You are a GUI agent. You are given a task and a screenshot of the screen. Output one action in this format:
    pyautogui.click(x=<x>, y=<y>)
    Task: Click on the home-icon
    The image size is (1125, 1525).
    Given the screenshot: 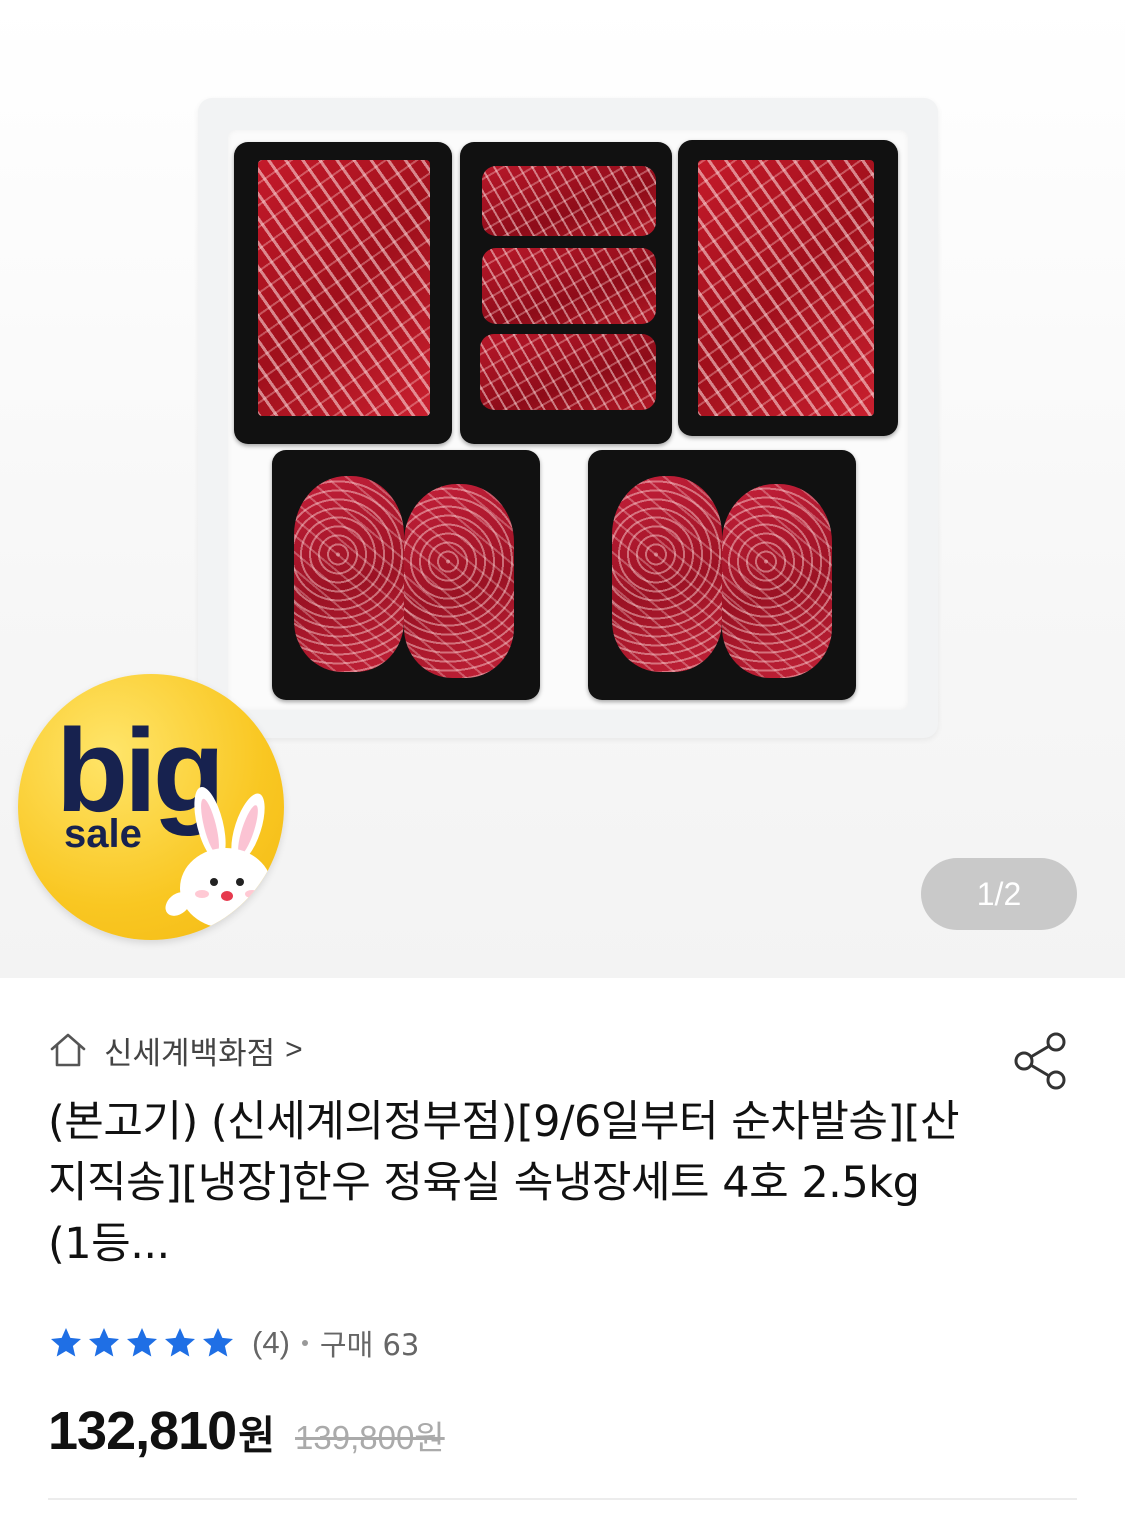 What is the action you would take?
    pyautogui.click(x=68, y=1050)
    